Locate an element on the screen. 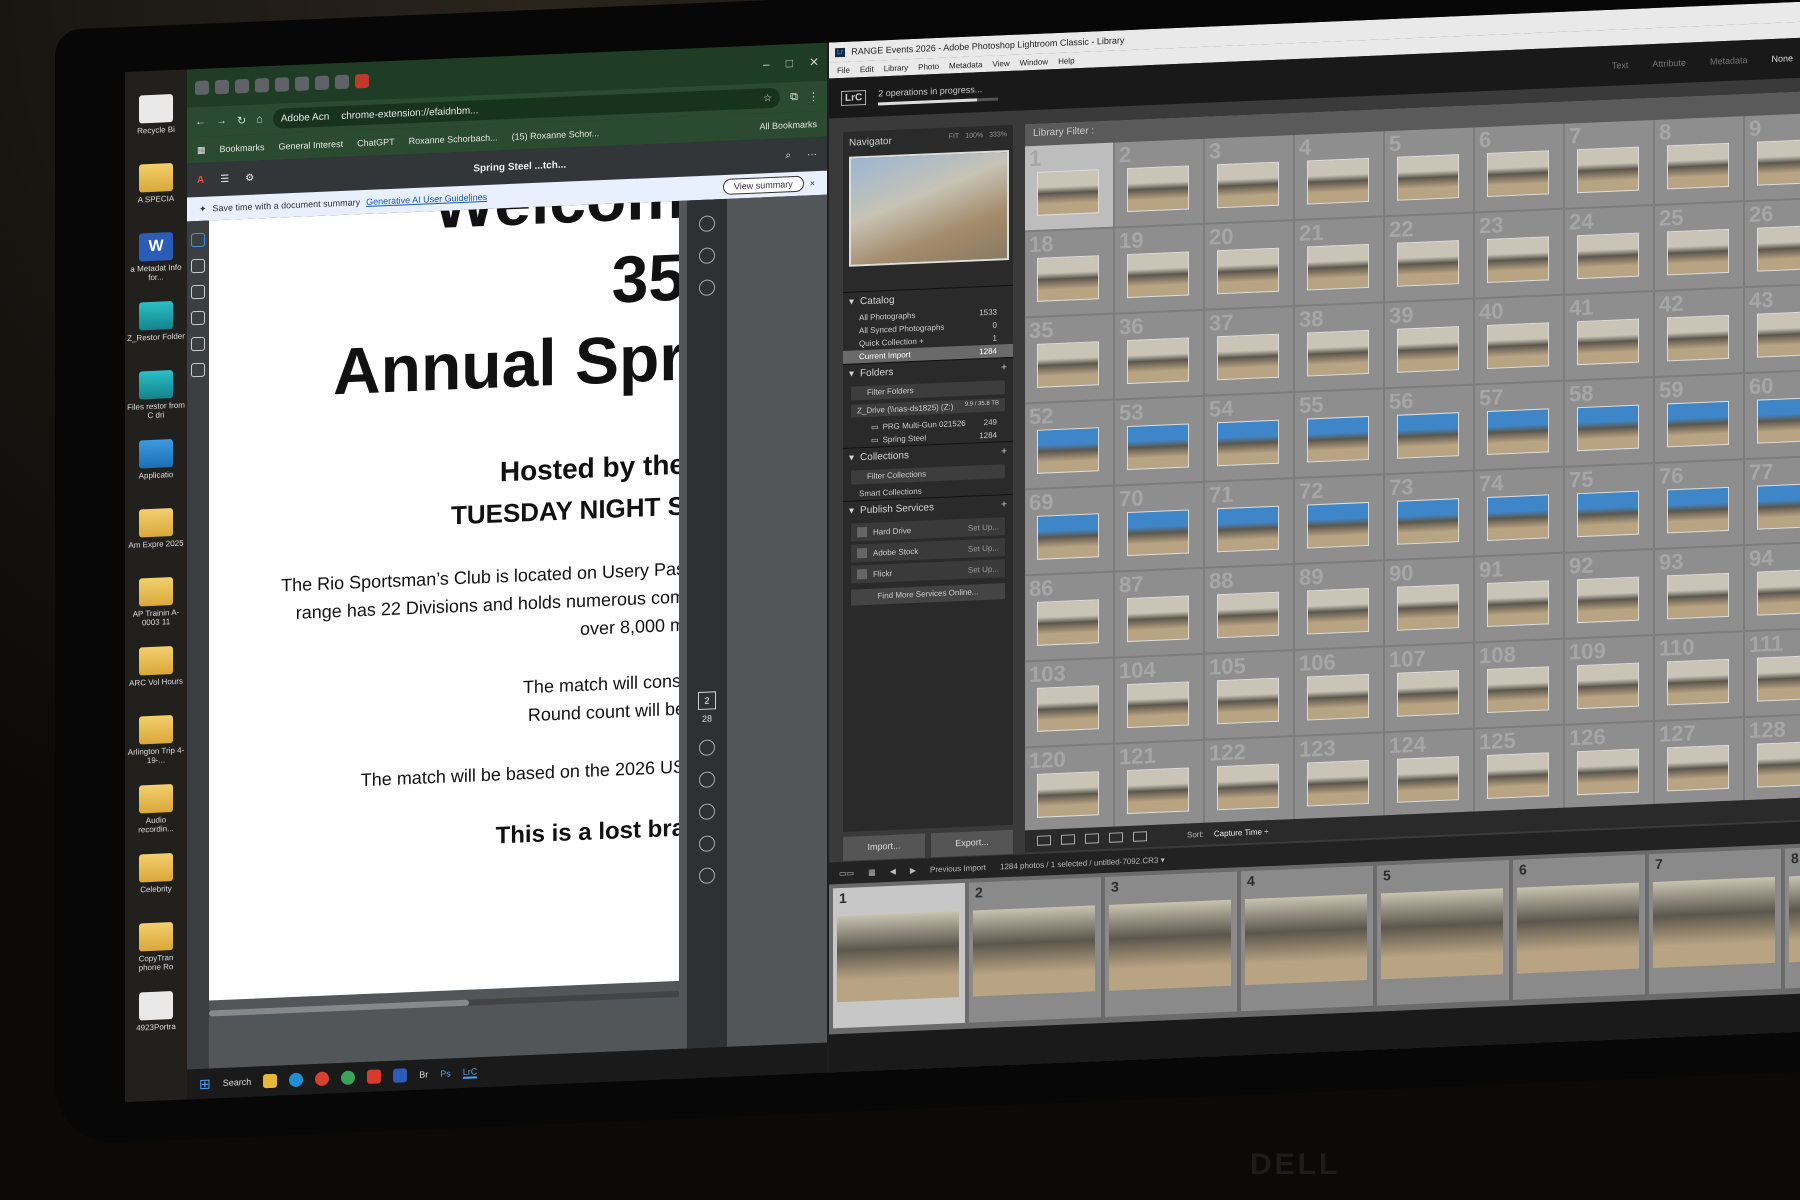 This screenshot has height=1200, width=1800. scrollbar-thumb is located at coordinates (339, 1008).